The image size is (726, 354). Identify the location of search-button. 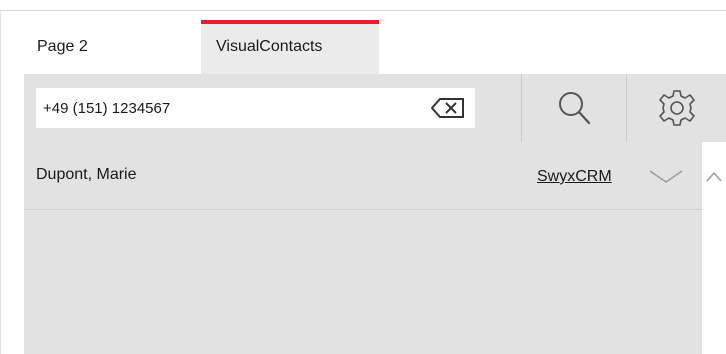
(574, 108).